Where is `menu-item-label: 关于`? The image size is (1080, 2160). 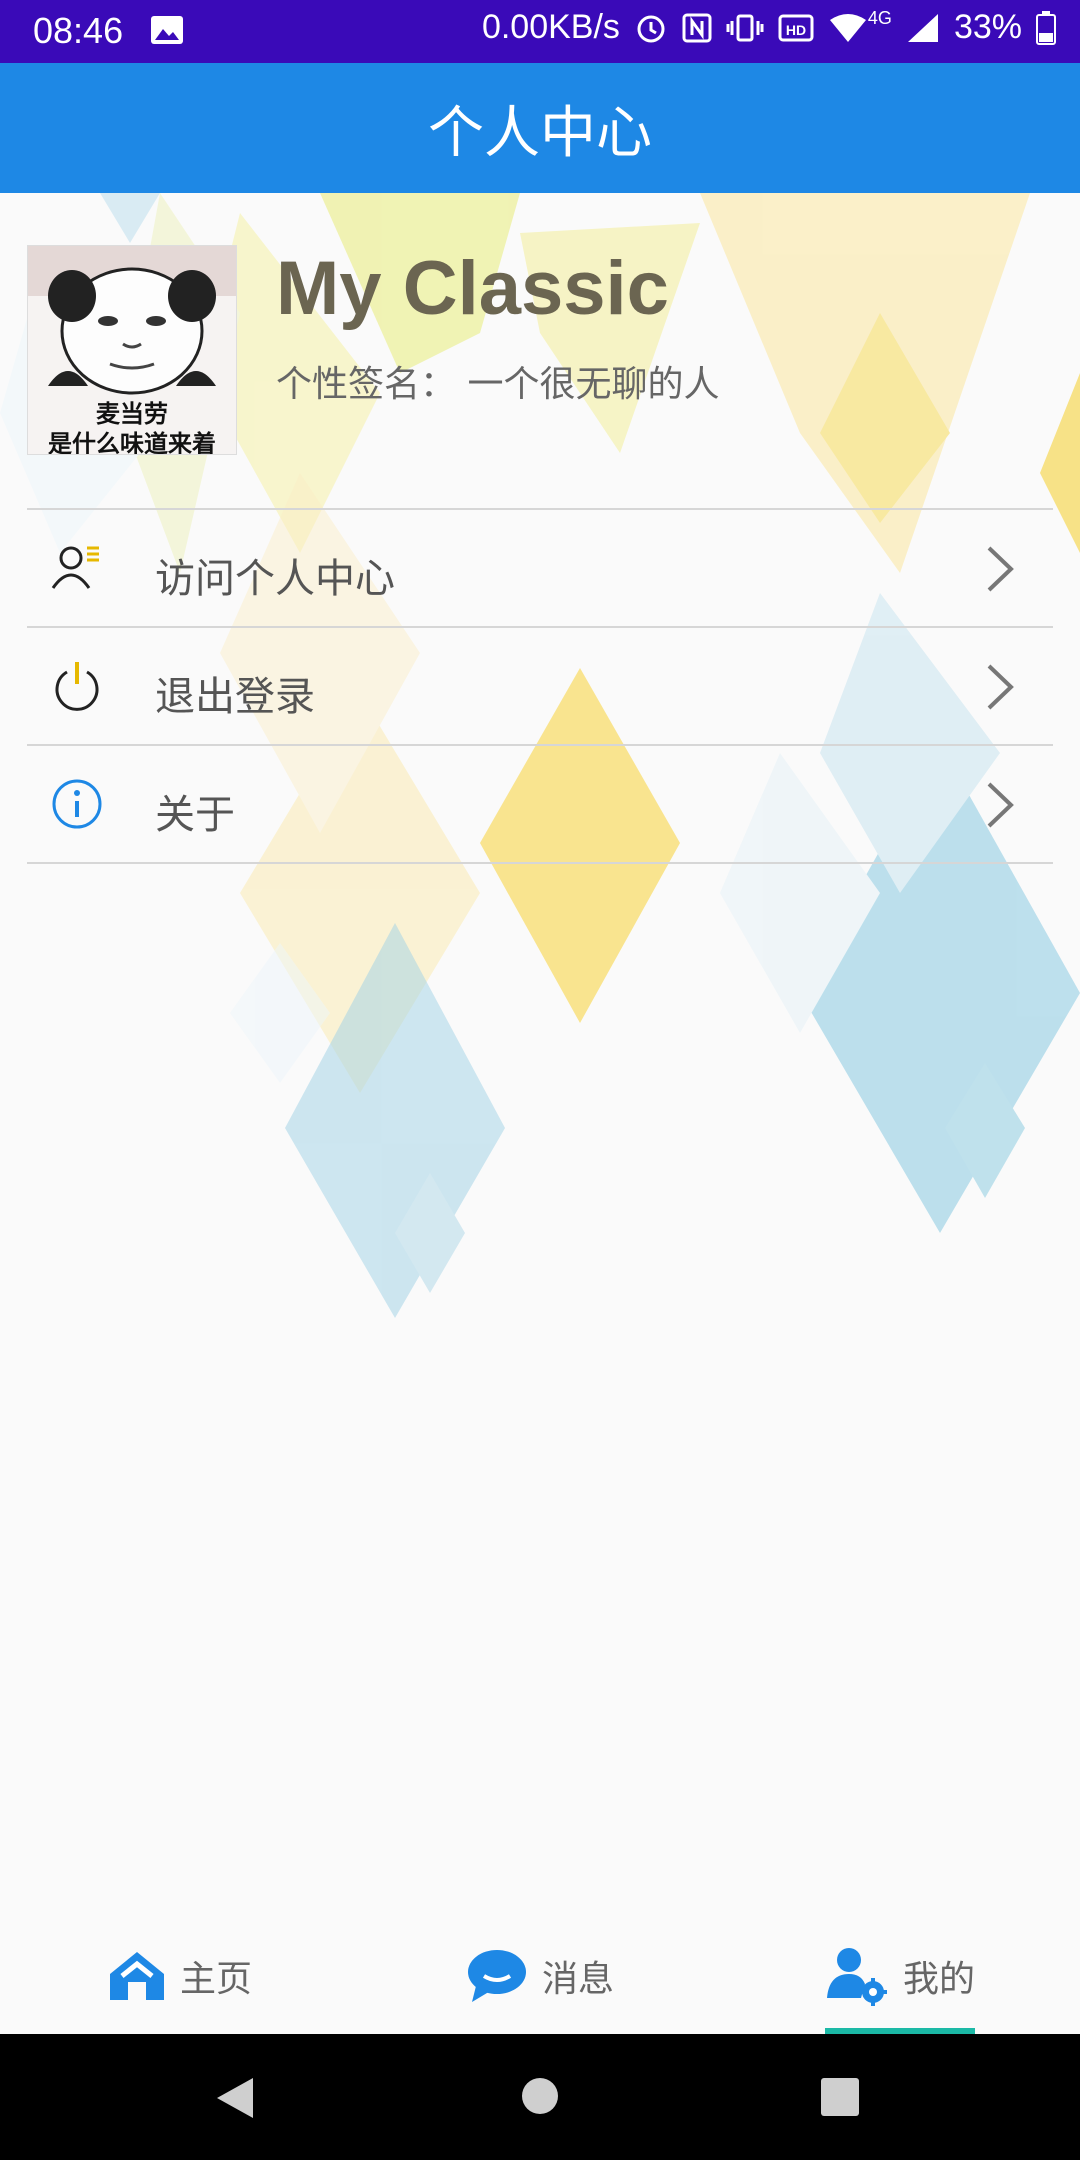
menu-item-label: 关于 is located at coordinates (195, 815).